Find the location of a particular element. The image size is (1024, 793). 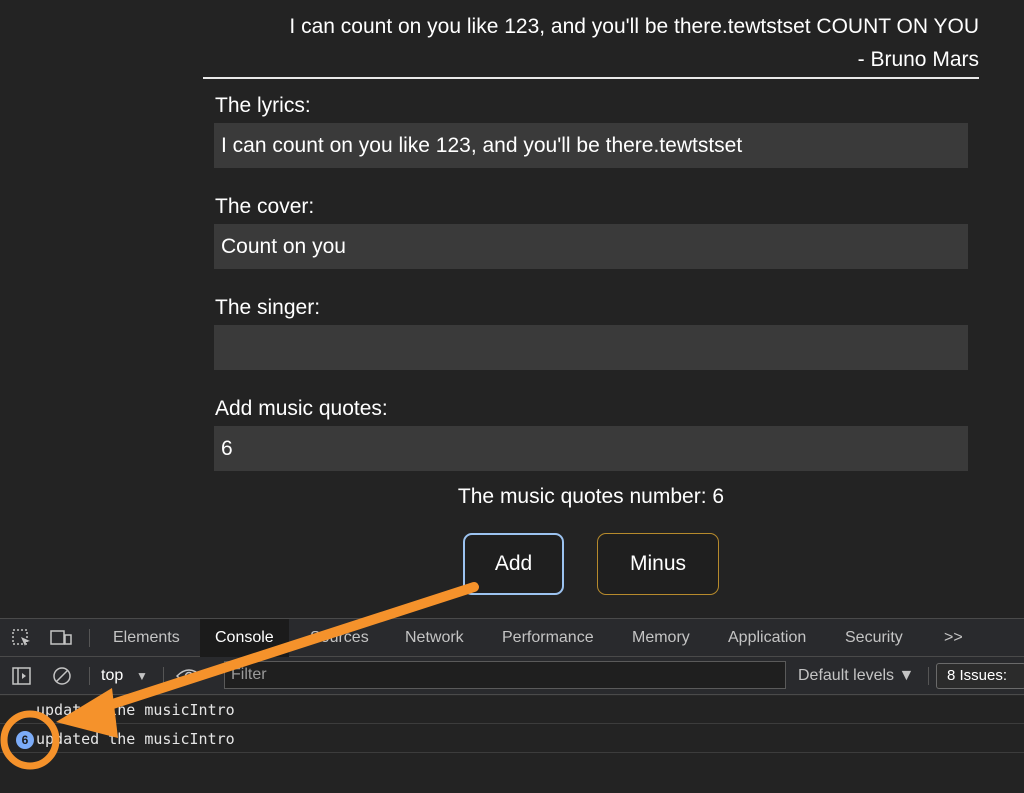

context-selector: top is located at coordinates (112, 676).